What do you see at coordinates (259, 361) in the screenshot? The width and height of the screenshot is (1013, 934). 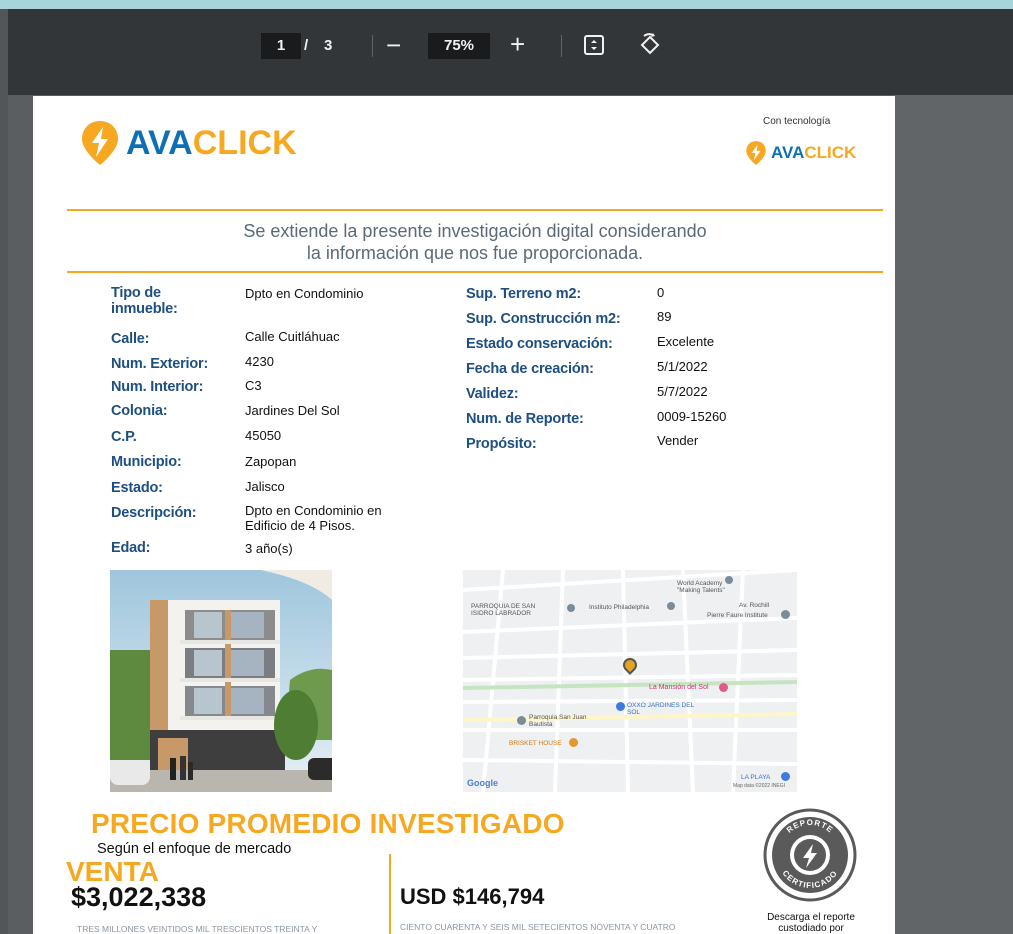 I see `field-value: 4230` at bounding box center [259, 361].